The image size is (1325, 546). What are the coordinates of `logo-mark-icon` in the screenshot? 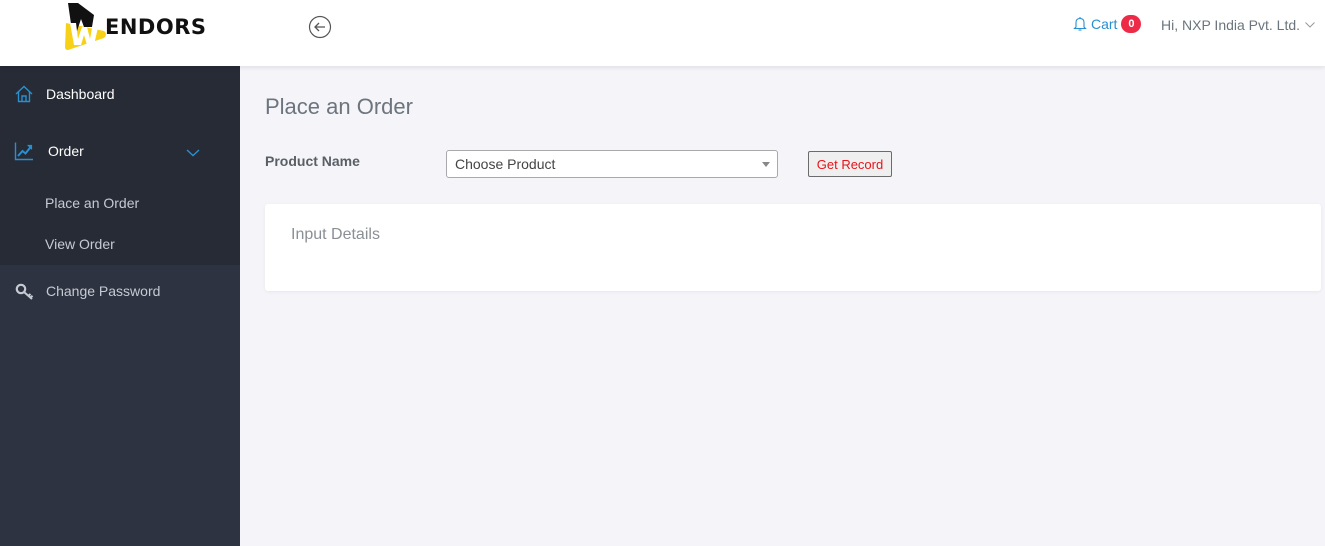 It's located at (85, 26).